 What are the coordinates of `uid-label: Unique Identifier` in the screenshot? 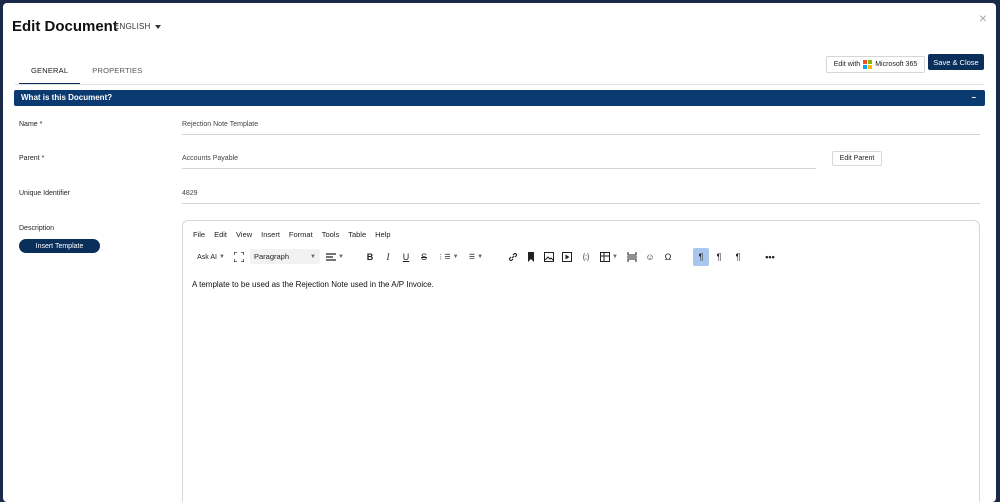 It's located at (44, 193).